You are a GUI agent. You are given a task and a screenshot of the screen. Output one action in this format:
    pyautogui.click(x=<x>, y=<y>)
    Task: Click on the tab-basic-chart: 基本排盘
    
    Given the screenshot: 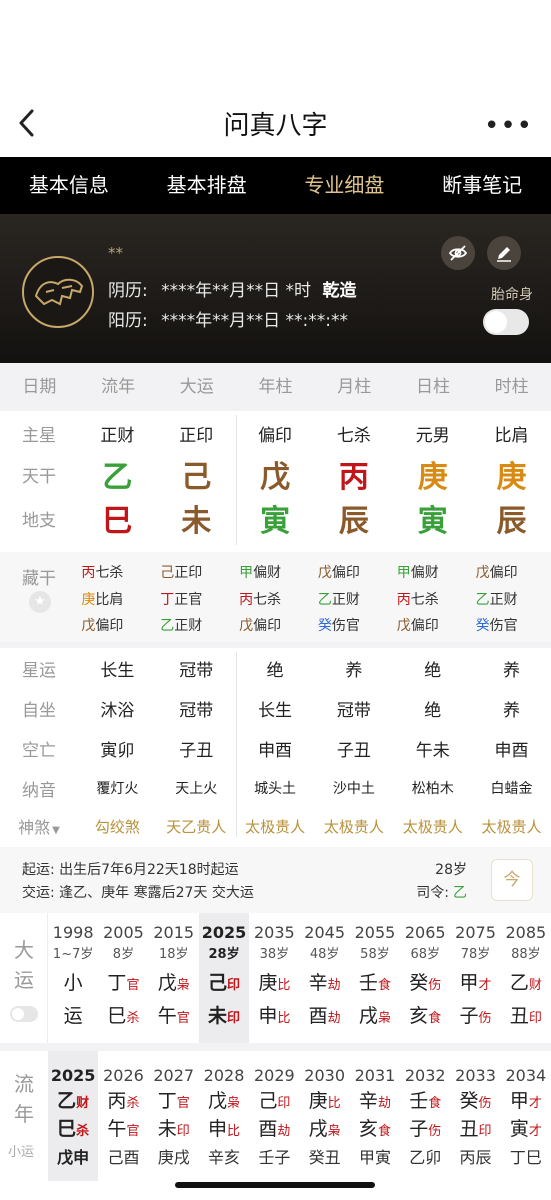 What is the action you would take?
    pyautogui.click(x=207, y=185)
    